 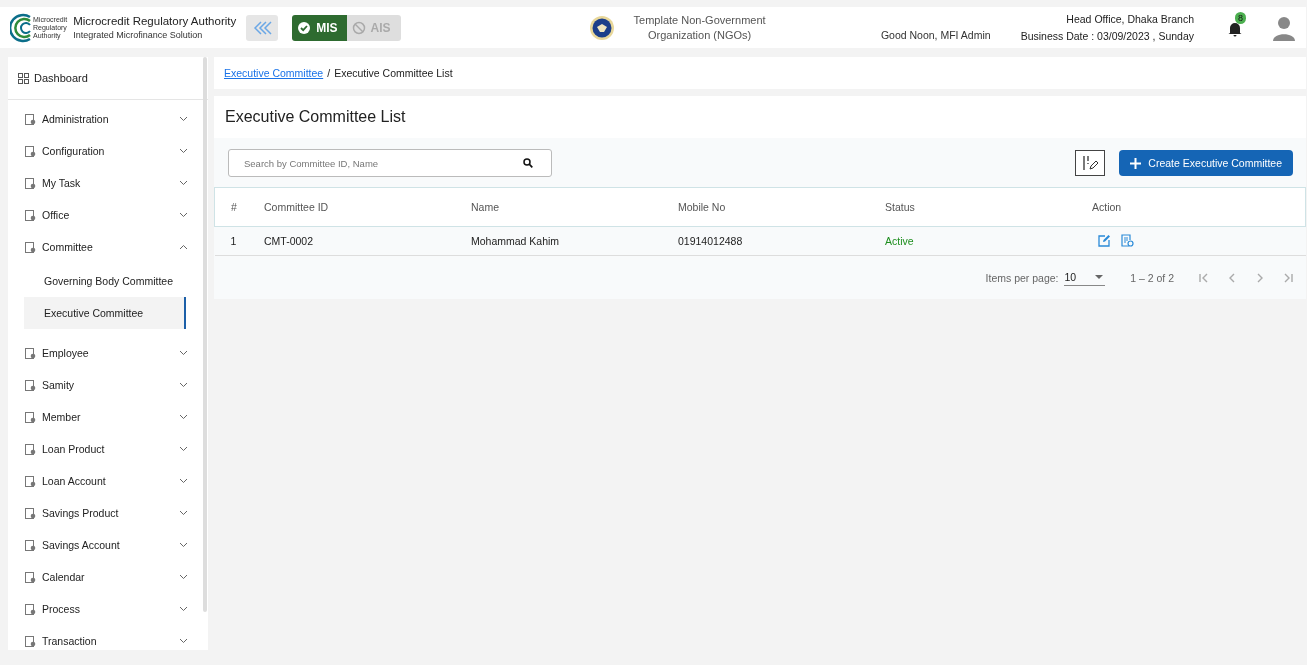 I want to click on table-cell: 1, so click(x=234, y=241).